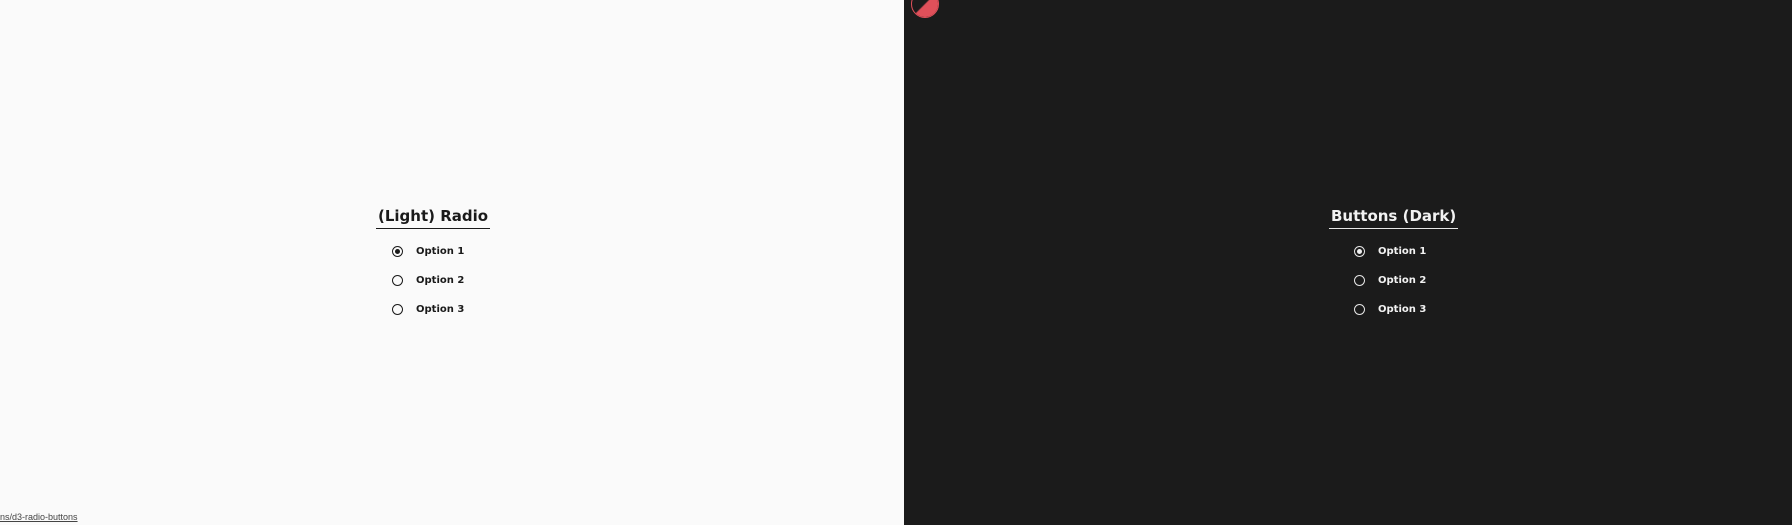  What do you see at coordinates (1394, 218) in the screenshot?
I see `dark-radio-title: Buttons (Dark)` at bounding box center [1394, 218].